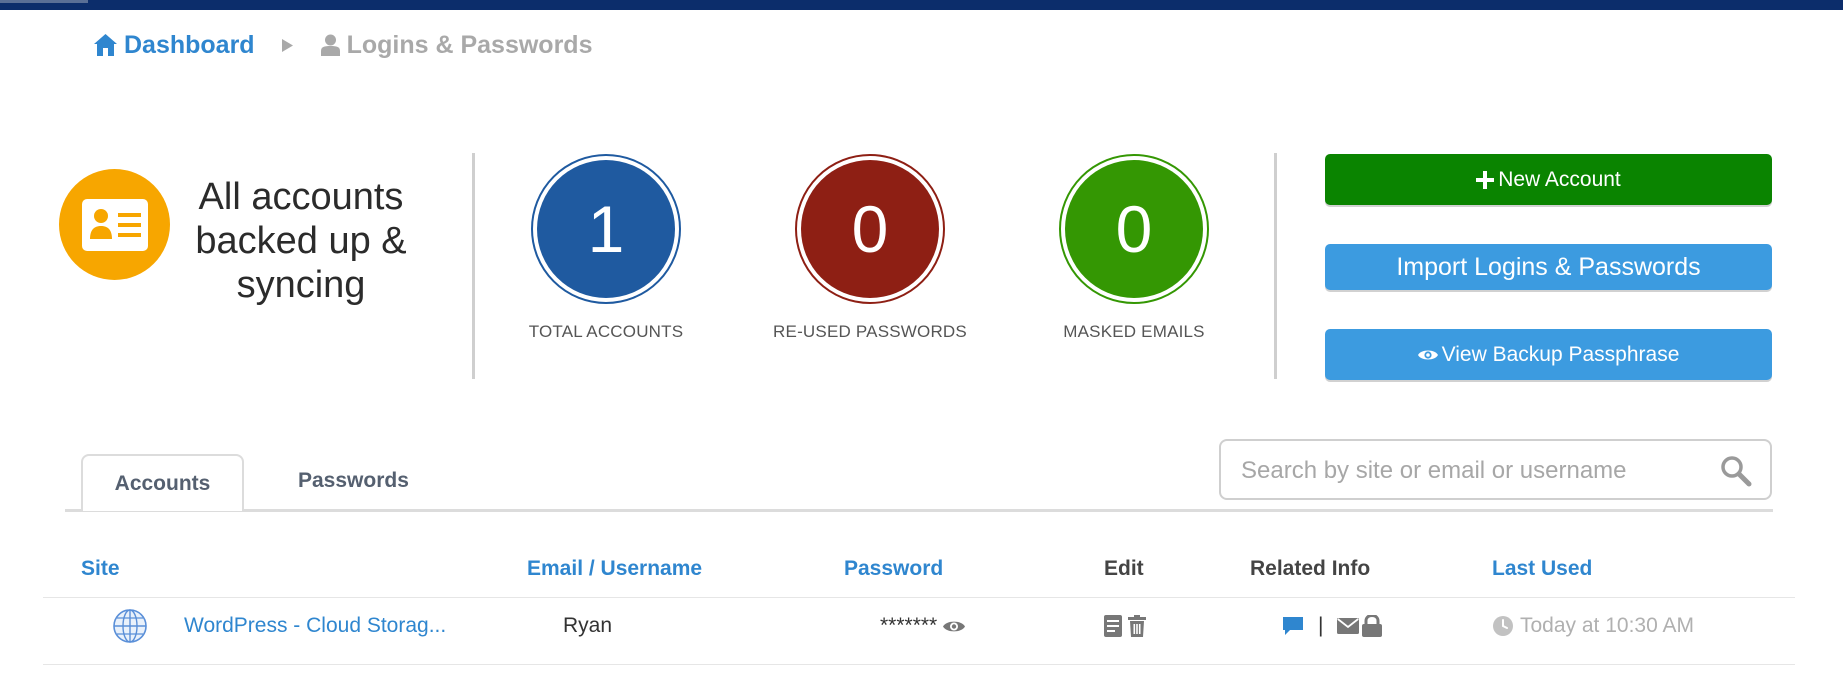 This screenshot has width=1843, height=688. I want to click on related-info-actions: |, so click(1332, 626).